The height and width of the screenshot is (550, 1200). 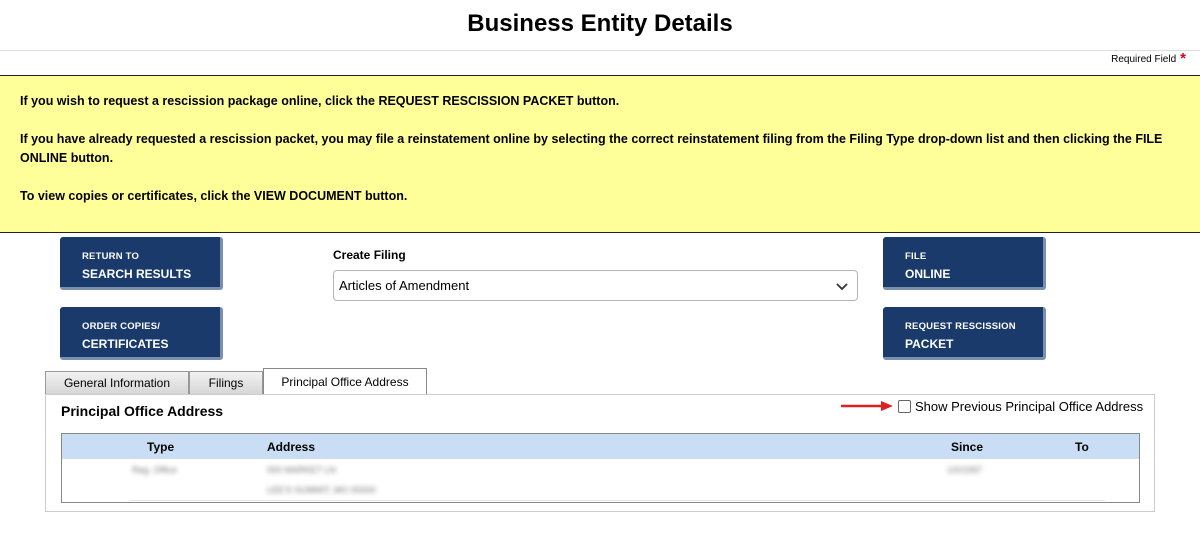 What do you see at coordinates (125, 344) in the screenshot?
I see `button-line2: CERTIFICATES` at bounding box center [125, 344].